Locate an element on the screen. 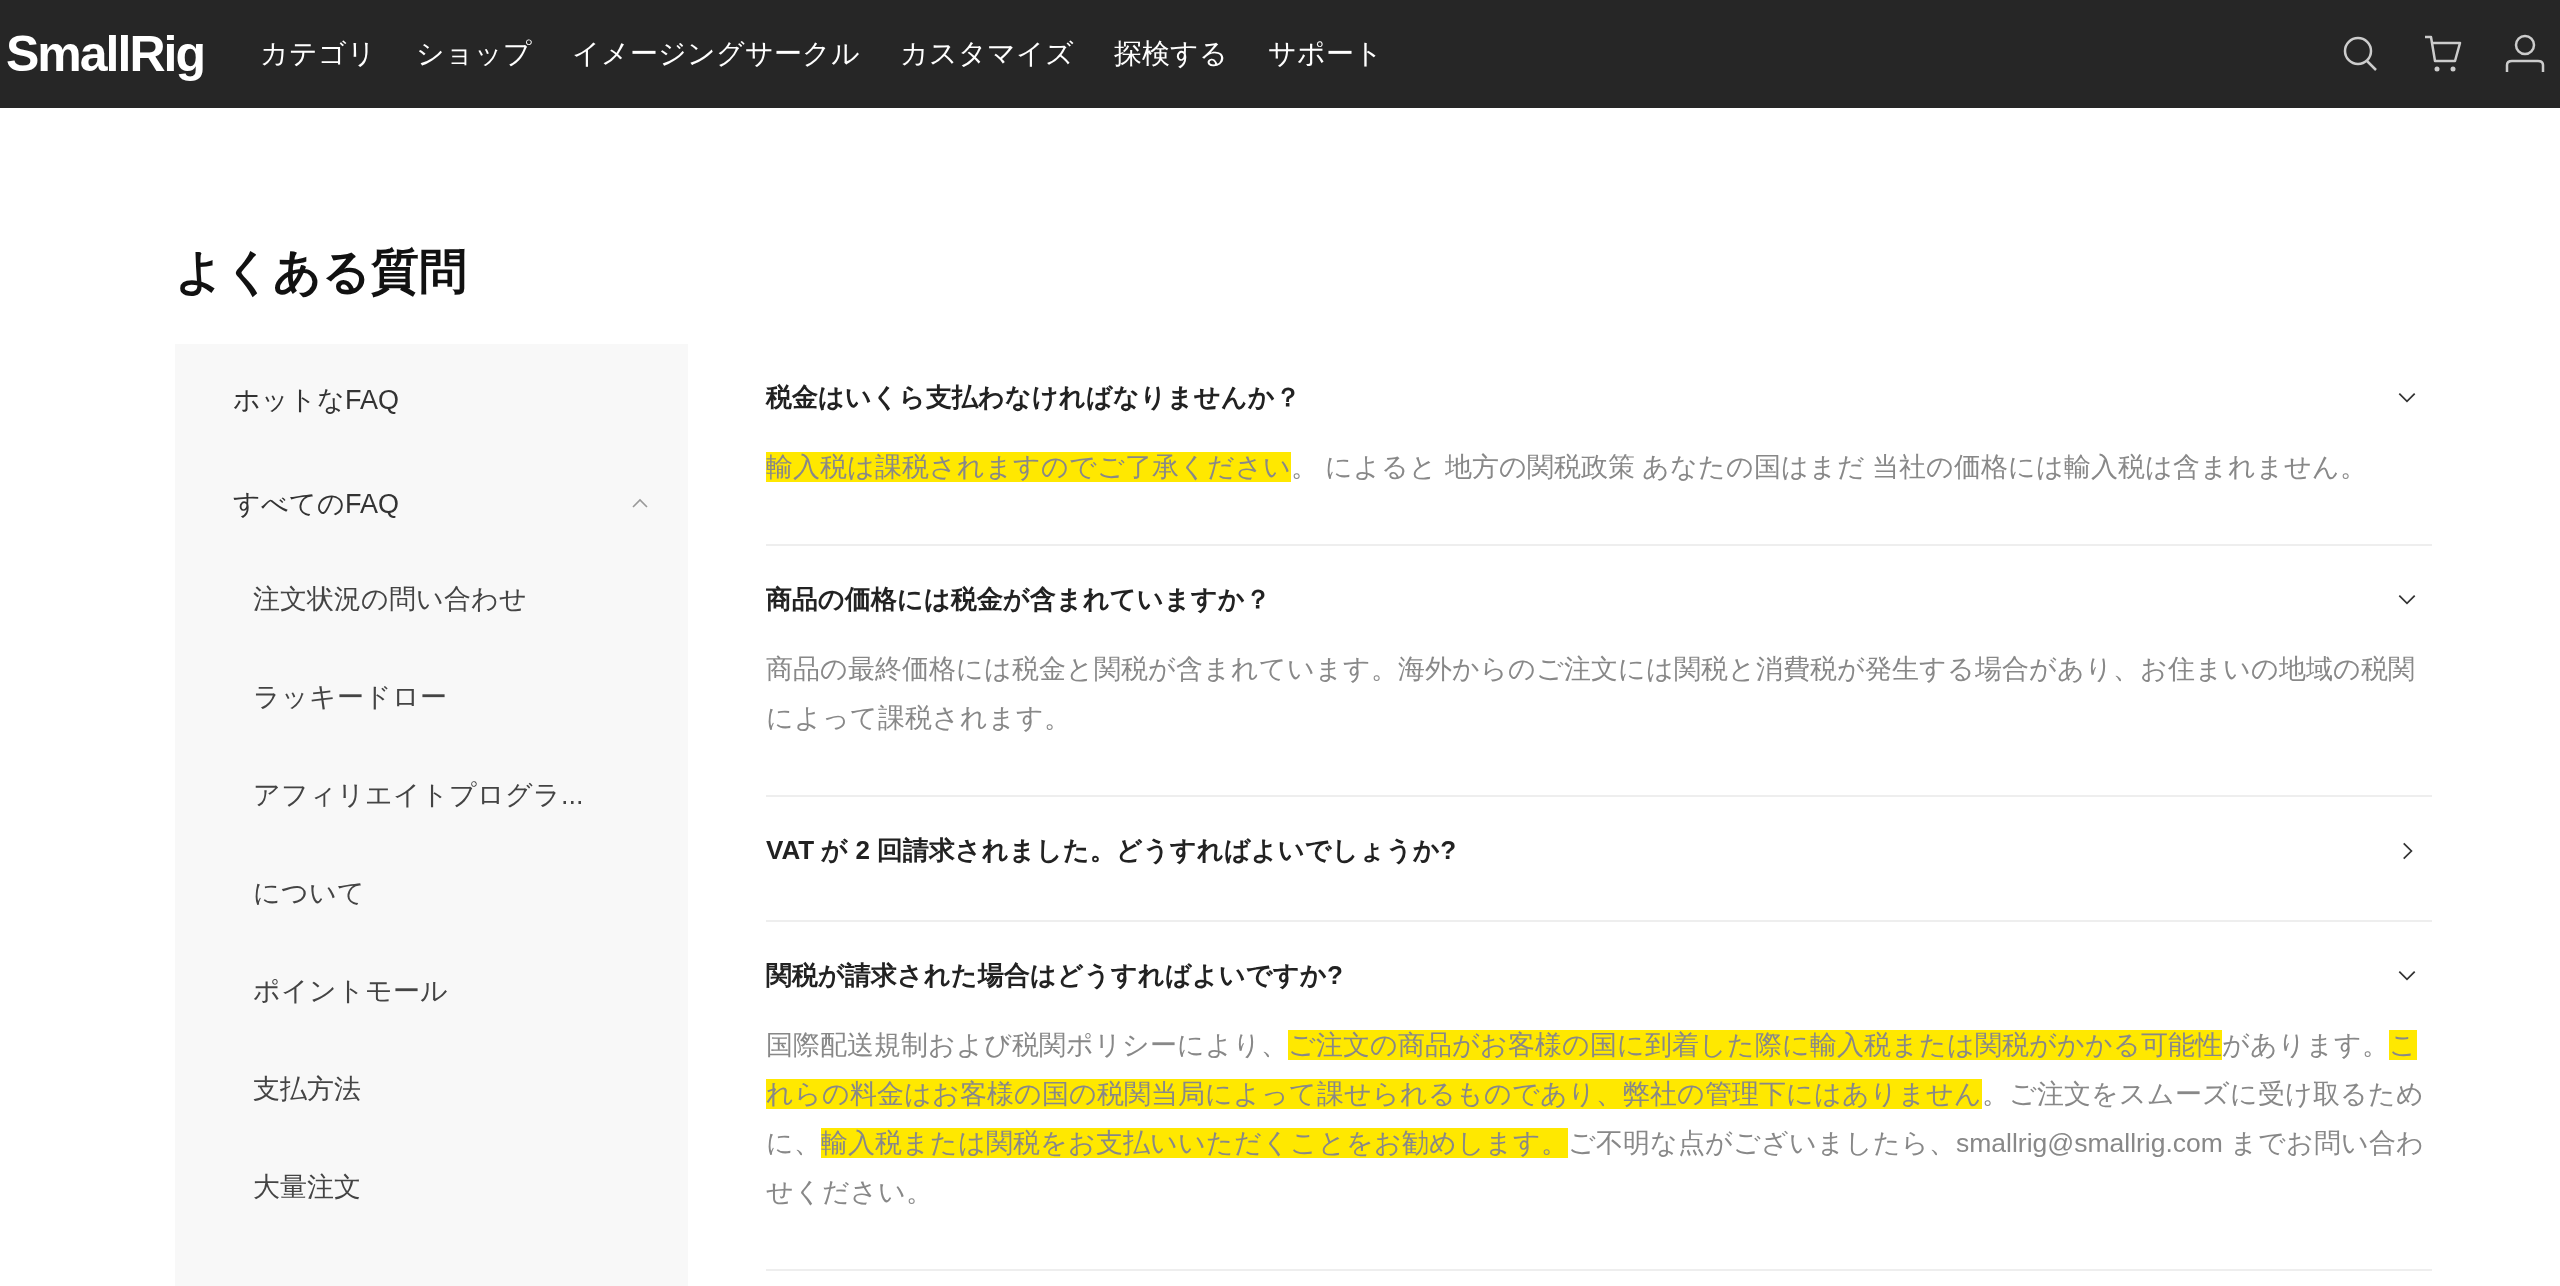  faq-question: VAT が 2 回請求されました。どうすればよいでしょうか? is located at coordinates (1111, 850).